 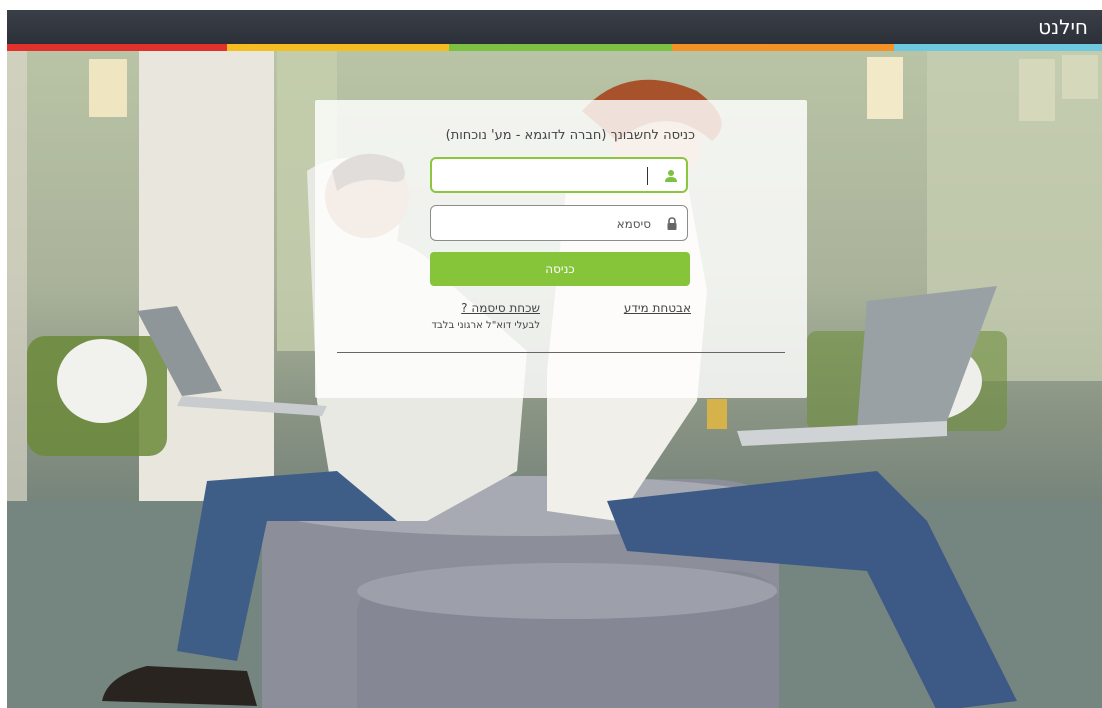 What do you see at coordinates (561, 352) in the screenshot?
I see `divider` at bounding box center [561, 352].